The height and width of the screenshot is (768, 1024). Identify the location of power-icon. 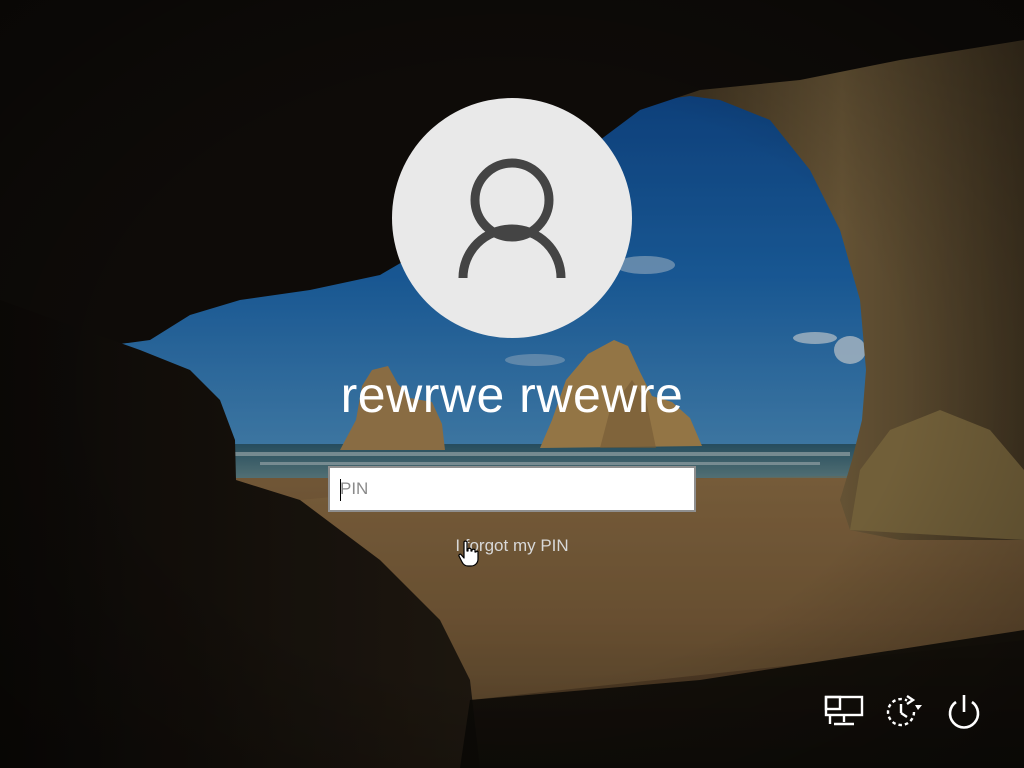
(964, 712).